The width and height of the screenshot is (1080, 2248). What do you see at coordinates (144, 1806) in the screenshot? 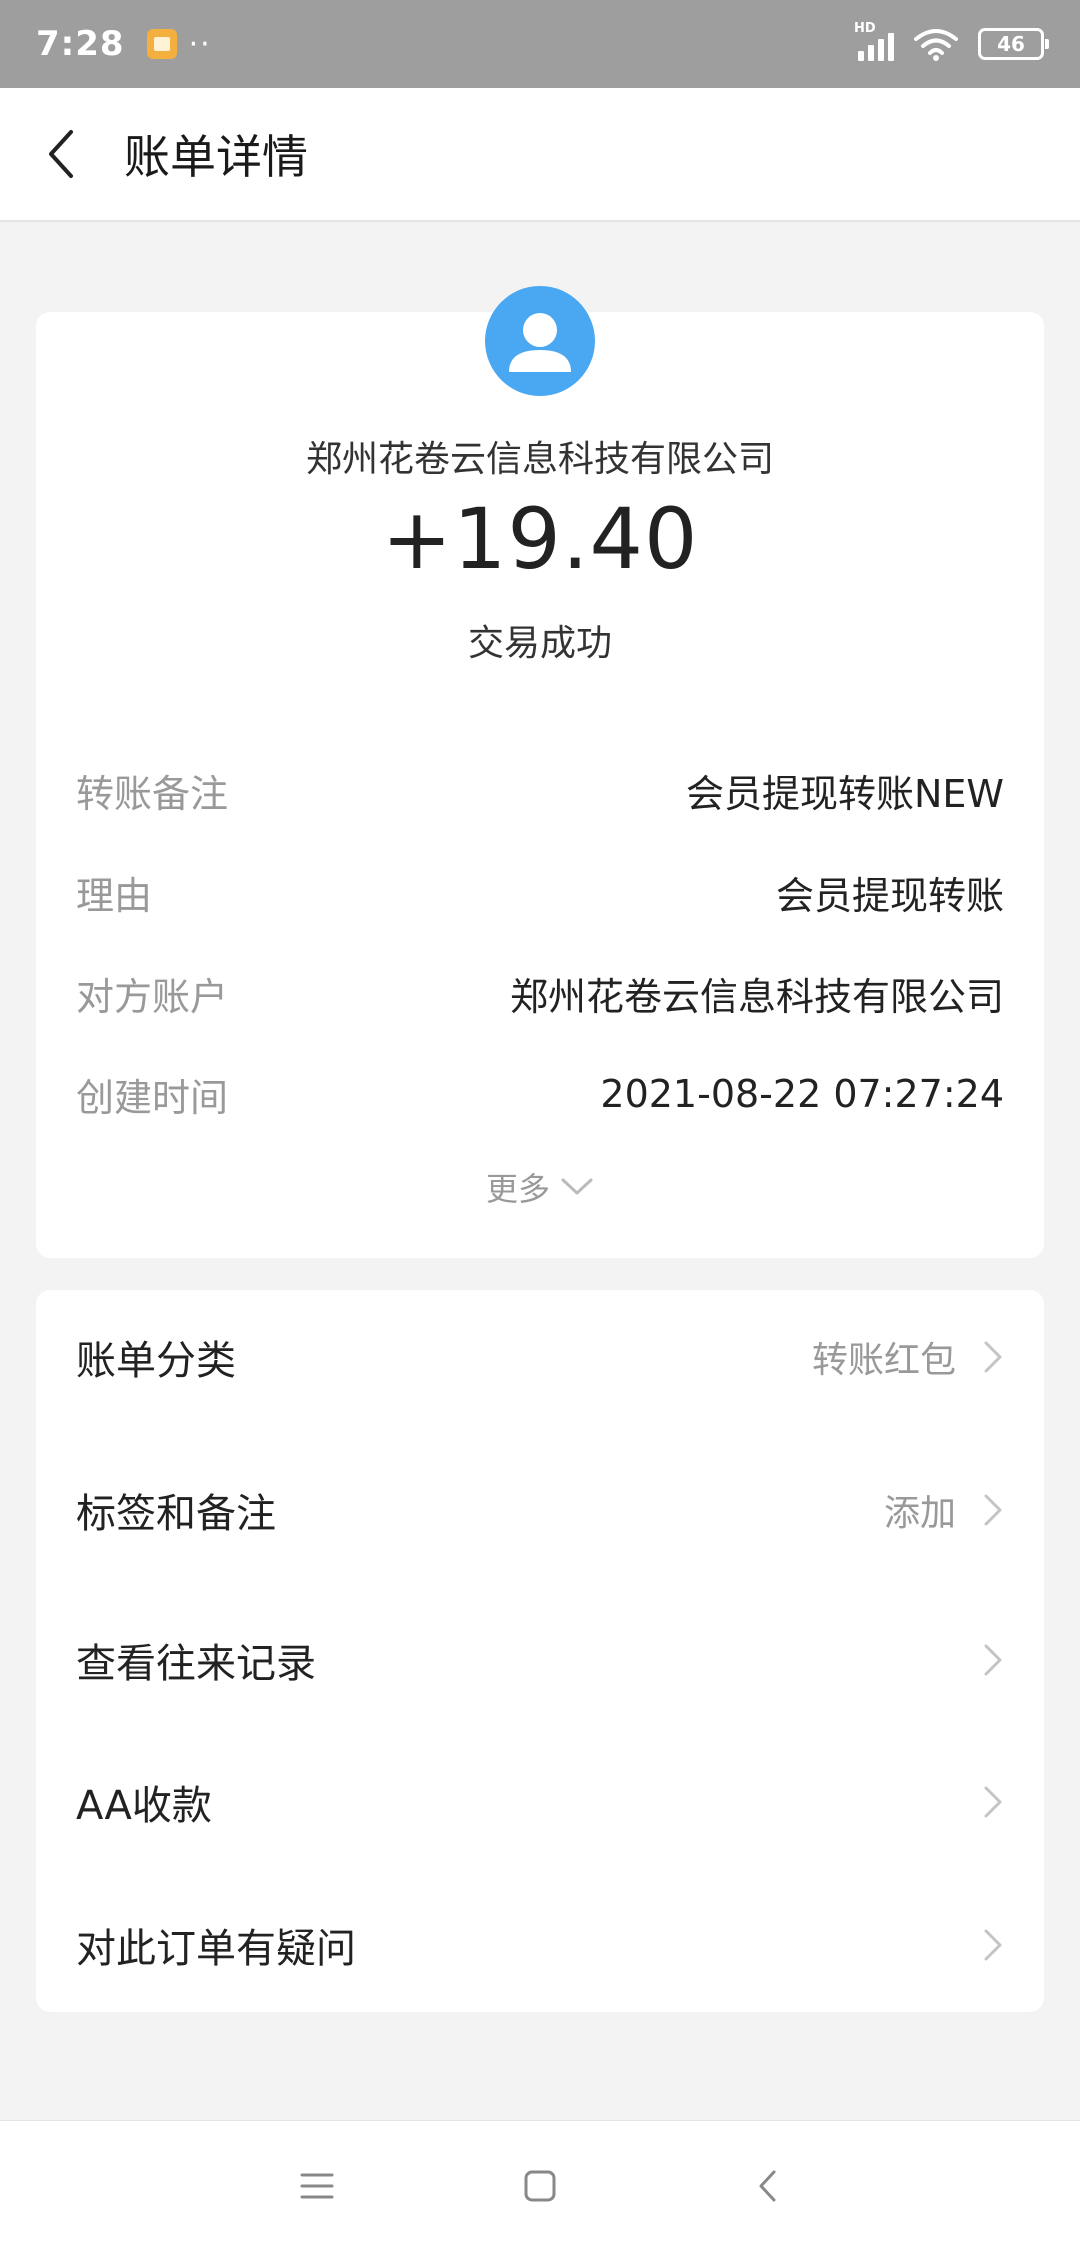
I see `menu-label: AA收款` at bounding box center [144, 1806].